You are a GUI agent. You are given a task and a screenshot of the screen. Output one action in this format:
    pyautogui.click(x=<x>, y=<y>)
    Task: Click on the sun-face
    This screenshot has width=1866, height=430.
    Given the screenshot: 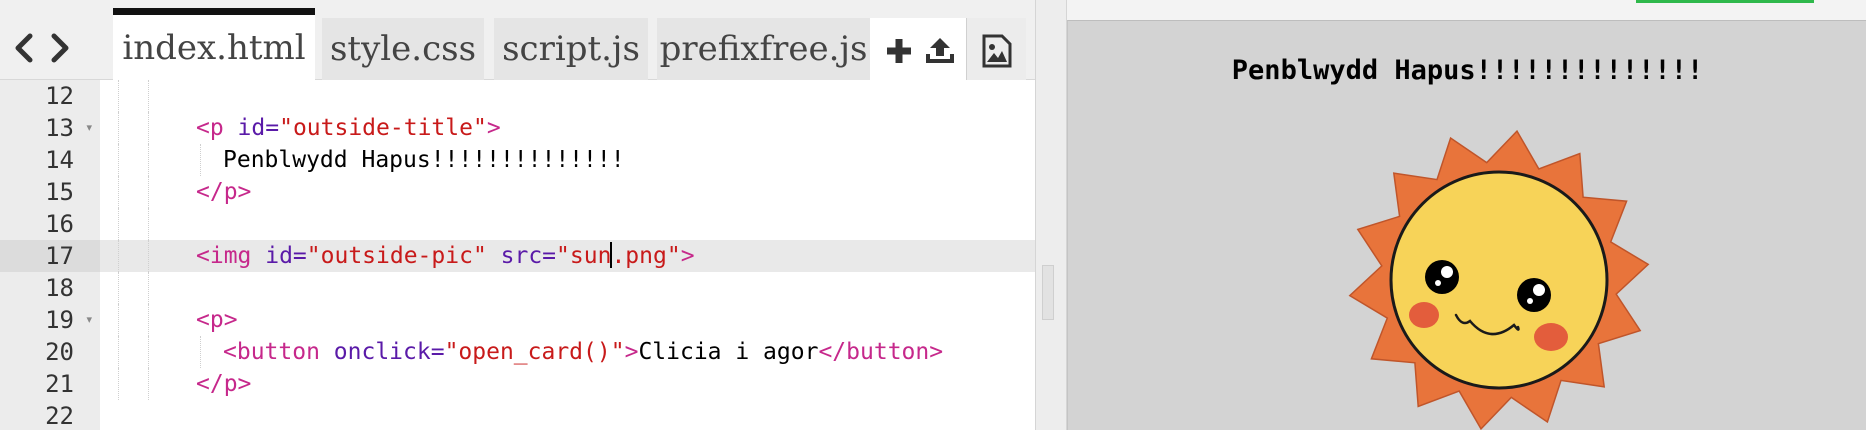 What is the action you would take?
    pyautogui.click(x=1499, y=280)
    